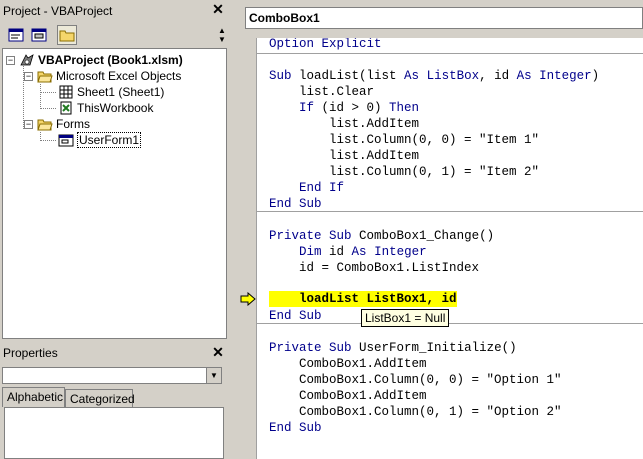 This screenshot has width=643, height=459. Describe the element at coordinates (121, 92) in the screenshot. I see `tree-item-label: Sheet1 (Sheet1)` at that location.